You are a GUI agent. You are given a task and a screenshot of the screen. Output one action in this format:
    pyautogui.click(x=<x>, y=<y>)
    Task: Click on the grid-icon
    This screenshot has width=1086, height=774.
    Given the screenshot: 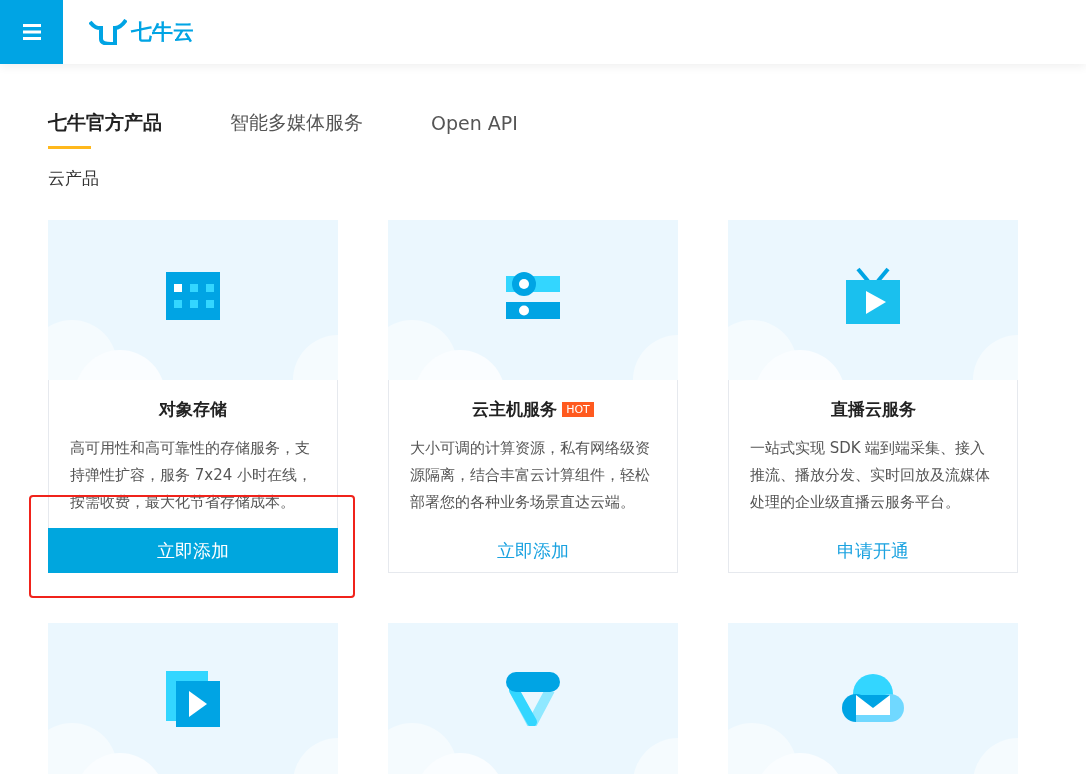 What is the action you would take?
    pyautogui.click(x=193, y=296)
    